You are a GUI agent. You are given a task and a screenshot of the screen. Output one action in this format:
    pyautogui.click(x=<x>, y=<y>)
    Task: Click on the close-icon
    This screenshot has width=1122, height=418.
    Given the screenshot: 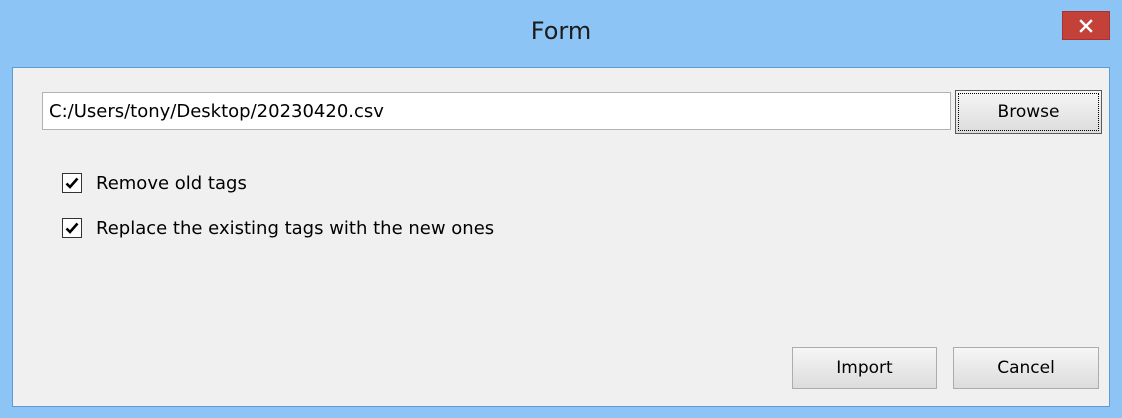 What is the action you would take?
    pyautogui.click(x=1086, y=26)
    